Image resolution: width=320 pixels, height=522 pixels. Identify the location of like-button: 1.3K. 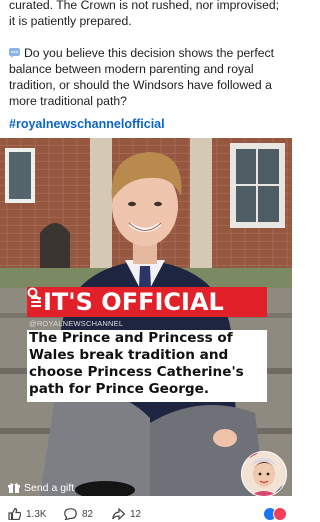
(27, 514).